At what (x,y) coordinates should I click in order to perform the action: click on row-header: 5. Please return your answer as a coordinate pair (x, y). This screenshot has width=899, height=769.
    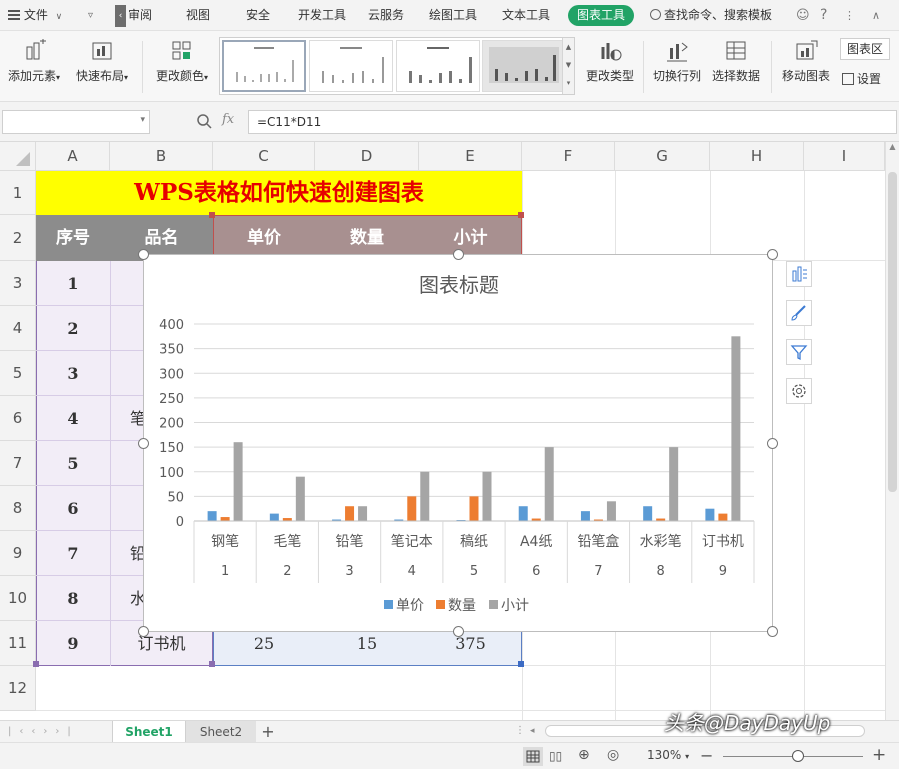
    Looking at the image, I should click on (18, 373).